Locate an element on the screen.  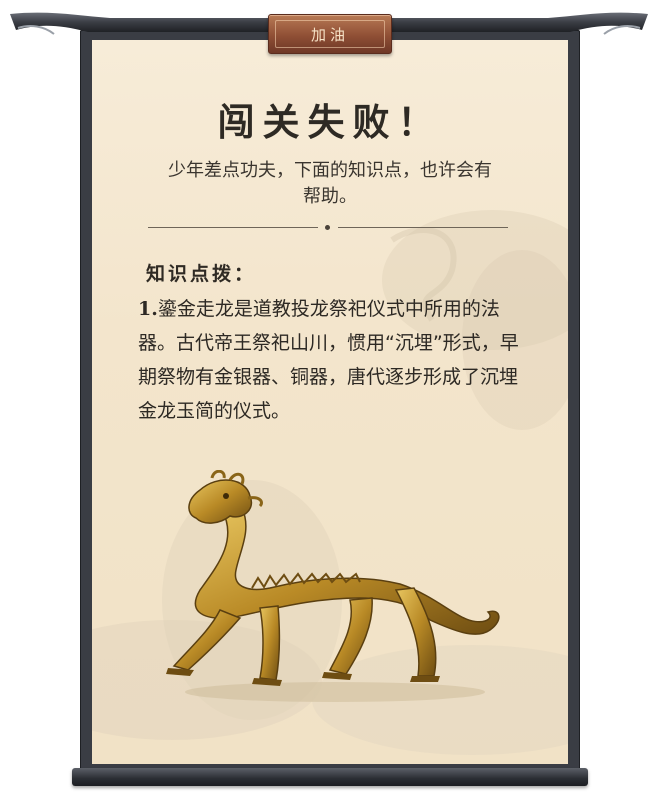
gilded-dragon-image is located at coordinates (333, 586).